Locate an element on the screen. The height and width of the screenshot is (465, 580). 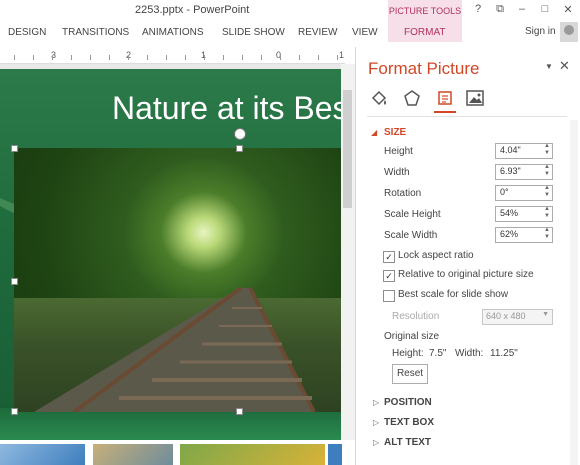
tab-animations: ANIMATIONS is located at coordinates (172, 32).